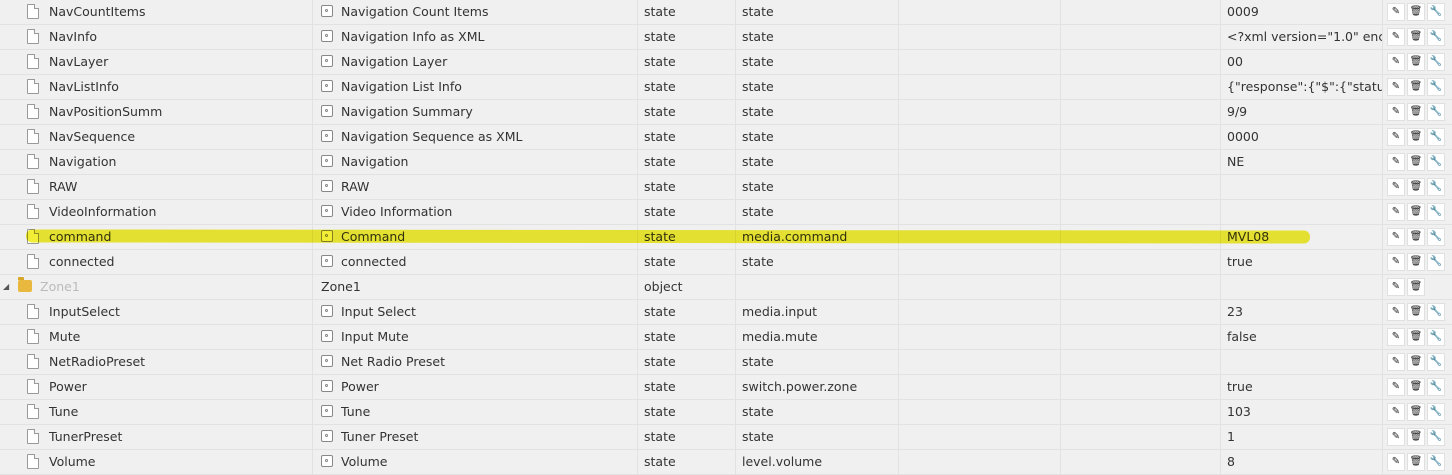 The height and width of the screenshot is (475, 1452). What do you see at coordinates (156, 12) in the screenshot?
I see `id-cell: NavCountItems` at bounding box center [156, 12].